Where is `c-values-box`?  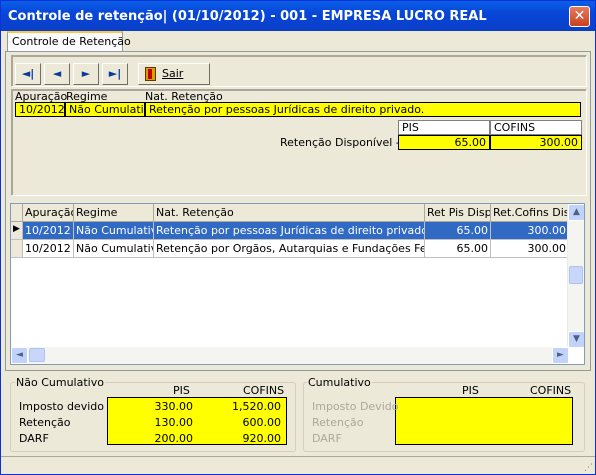 c-values-box is located at coordinates (484, 421).